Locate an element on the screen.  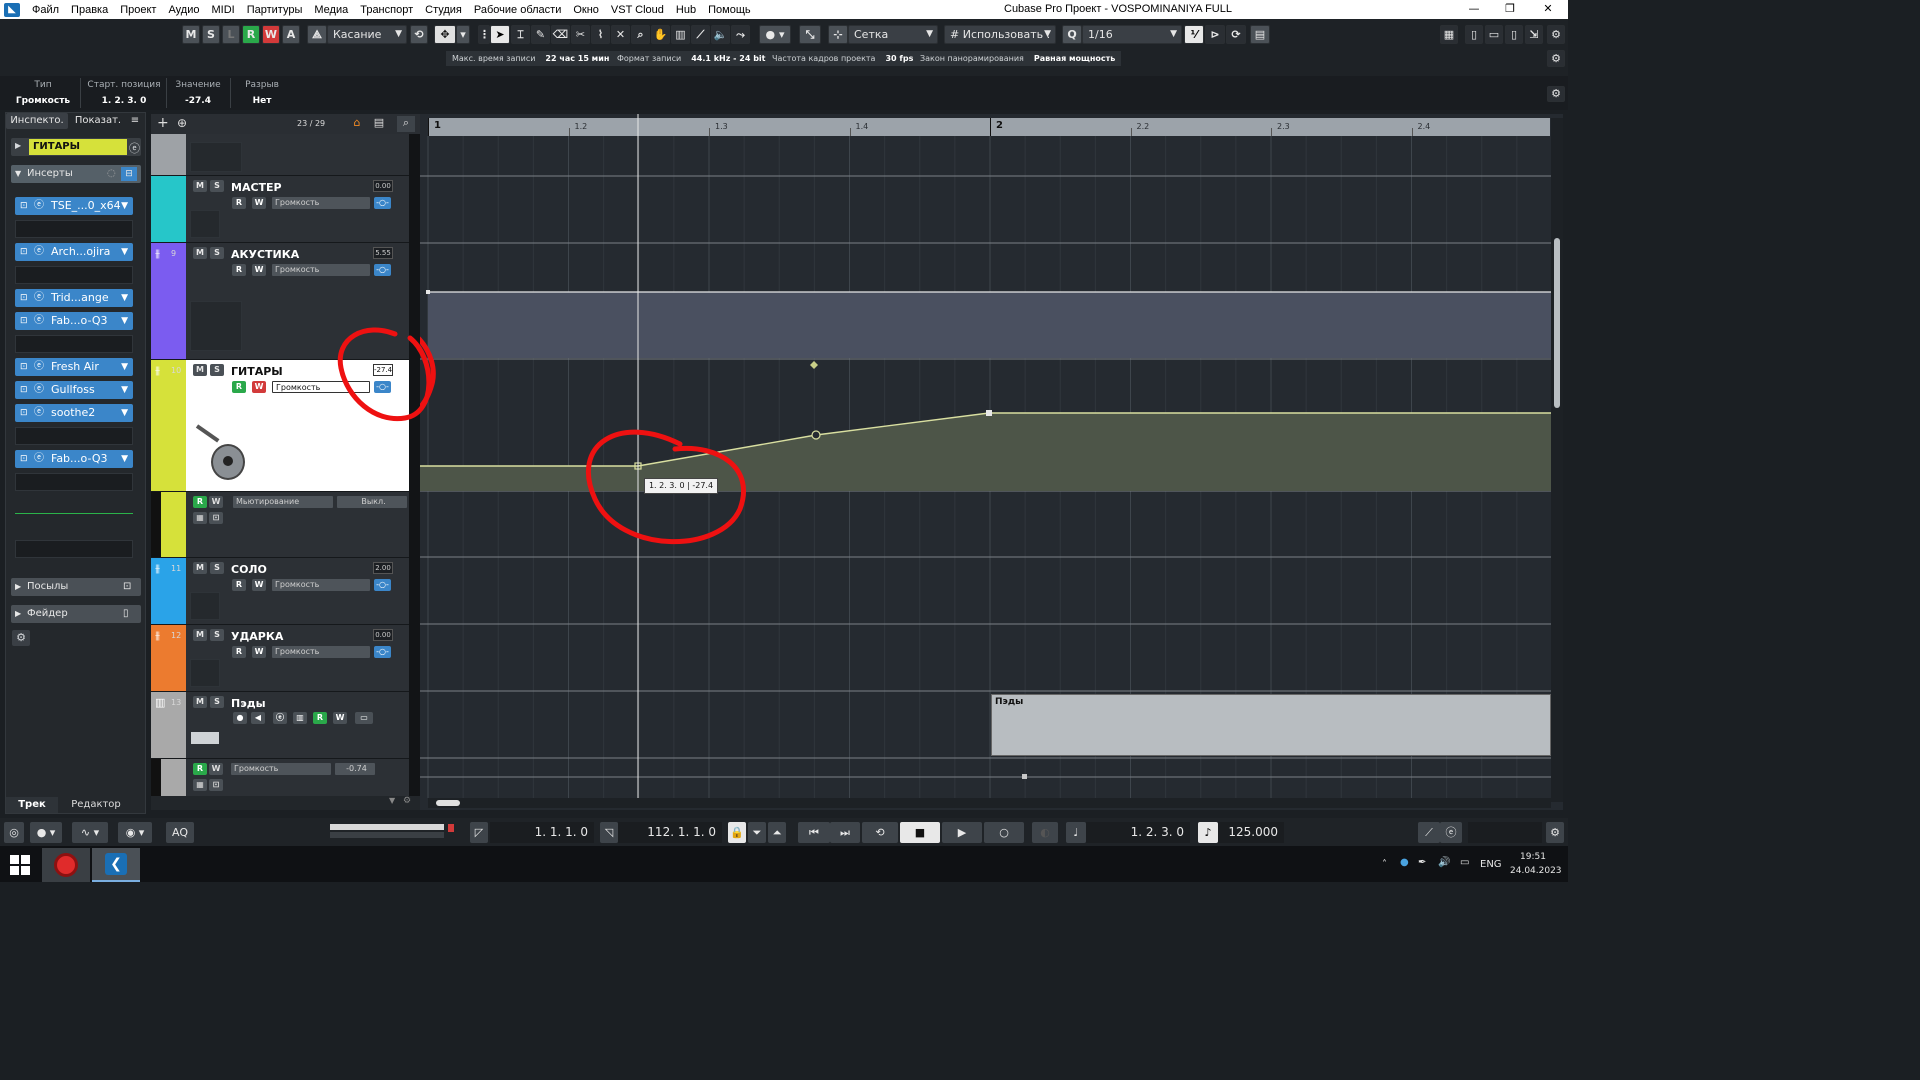
bypass-icon: ◌ is located at coordinates (111, 174).